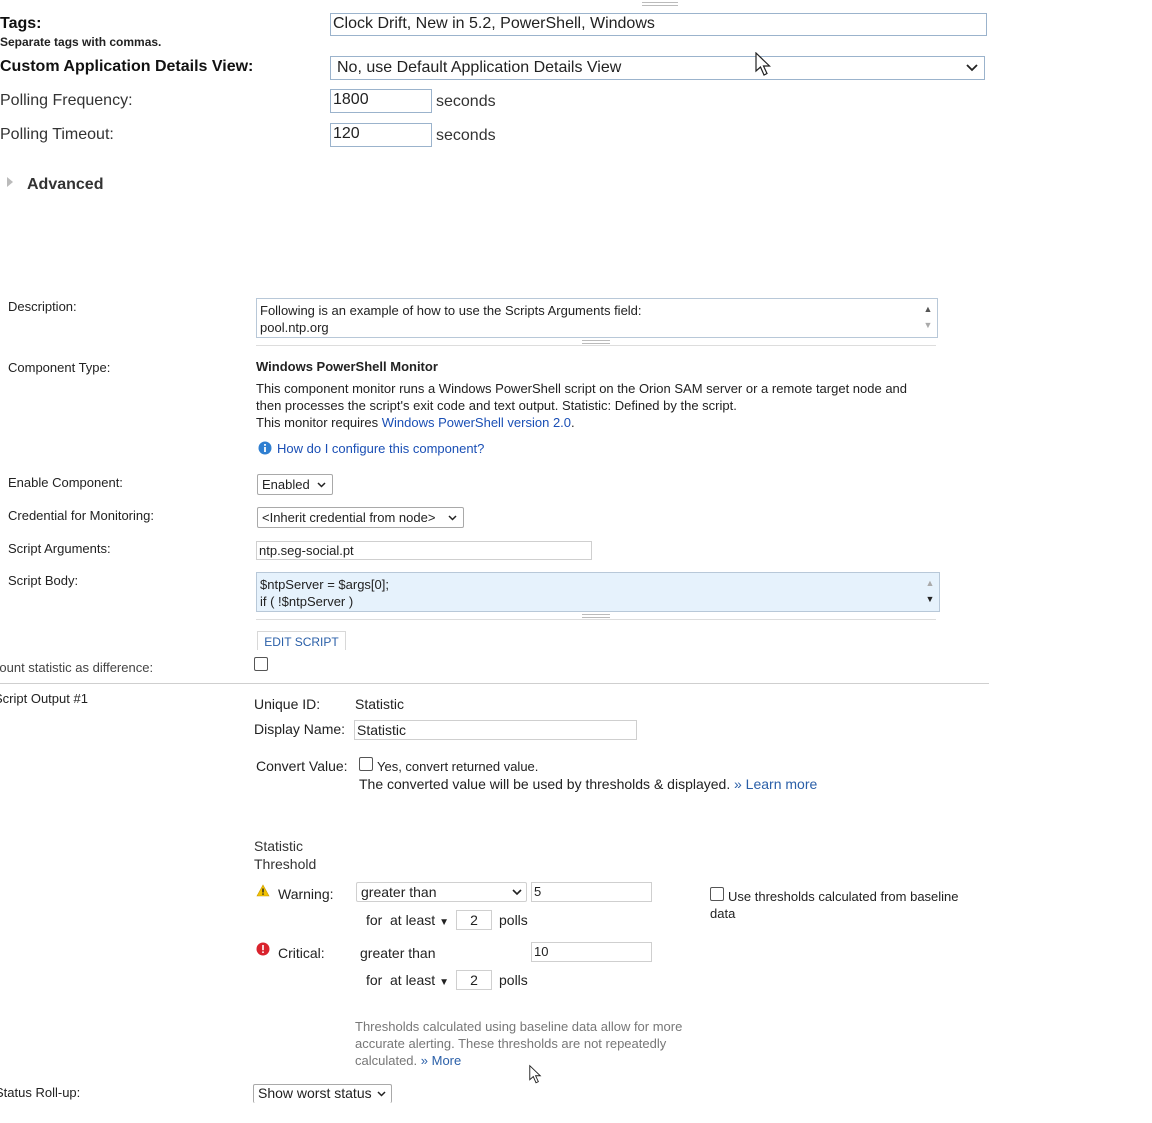 This screenshot has width=1152, height=1123. Describe the element at coordinates (263, 949) in the screenshot. I see `critical-icon` at that location.